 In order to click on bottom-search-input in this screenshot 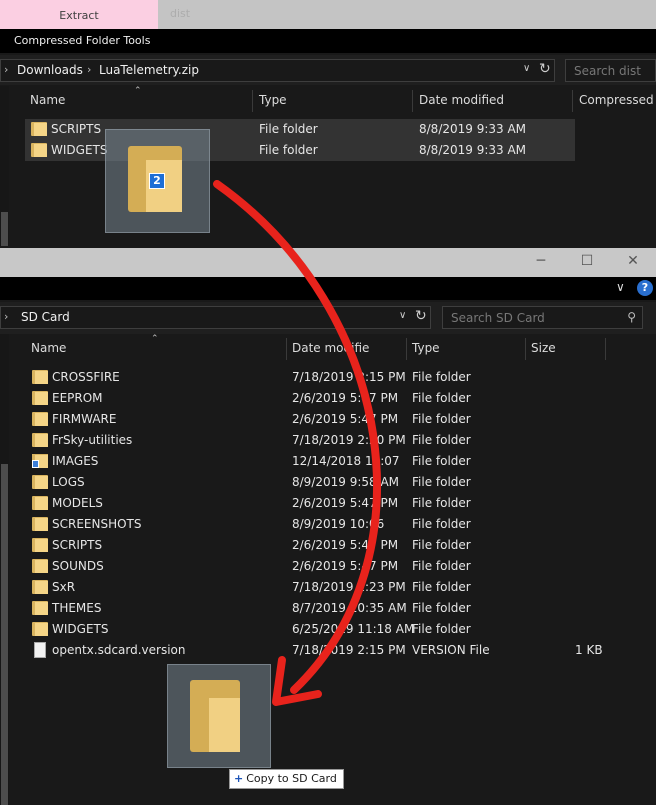, I will do `click(542, 317)`.